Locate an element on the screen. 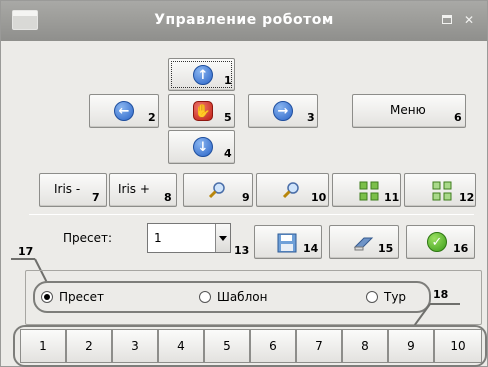 The image size is (488, 367). go-to-preset-button: ✓ 16 is located at coordinates (440, 242).